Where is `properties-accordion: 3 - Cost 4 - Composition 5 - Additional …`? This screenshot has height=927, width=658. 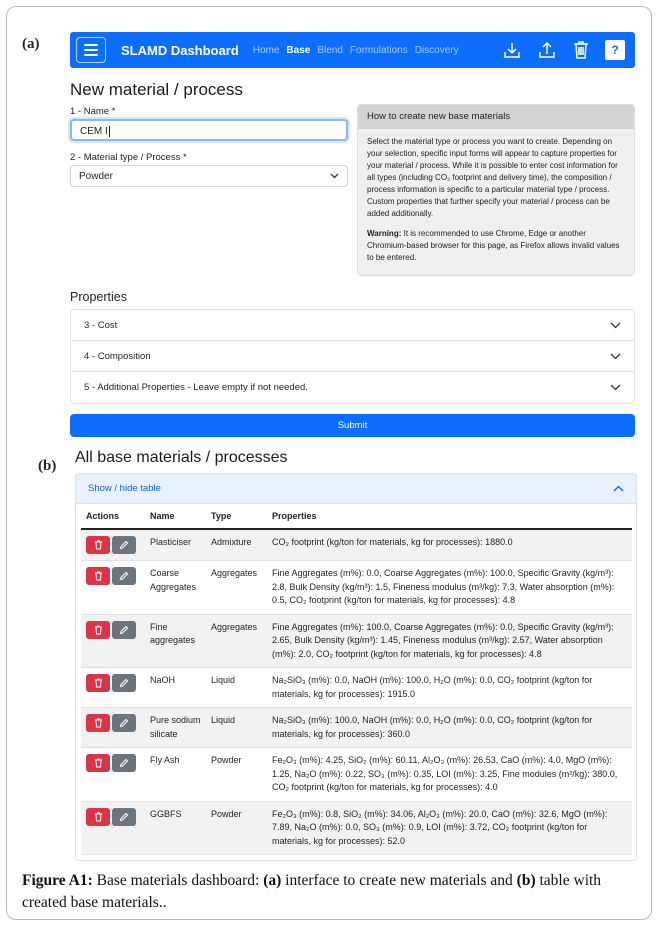
properties-accordion: 3 - Cost 4 - Composition 5 - Additional … is located at coordinates (352, 356).